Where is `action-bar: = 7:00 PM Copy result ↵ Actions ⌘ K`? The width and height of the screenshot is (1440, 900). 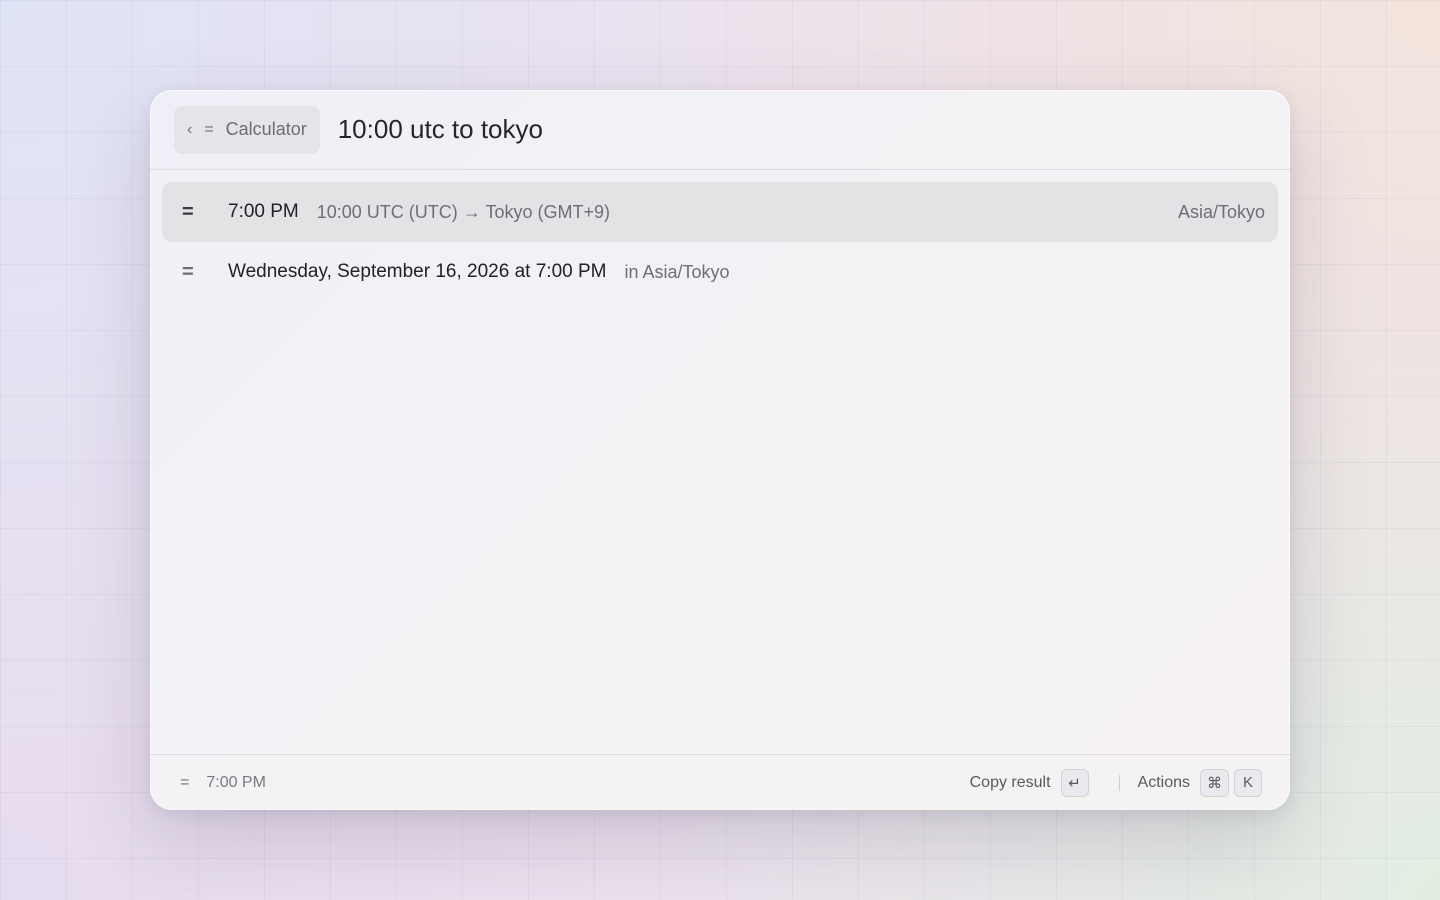
action-bar: = 7:00 PM Copy result ↵ Actions ⌘ K is located at coordinates (720, 782).